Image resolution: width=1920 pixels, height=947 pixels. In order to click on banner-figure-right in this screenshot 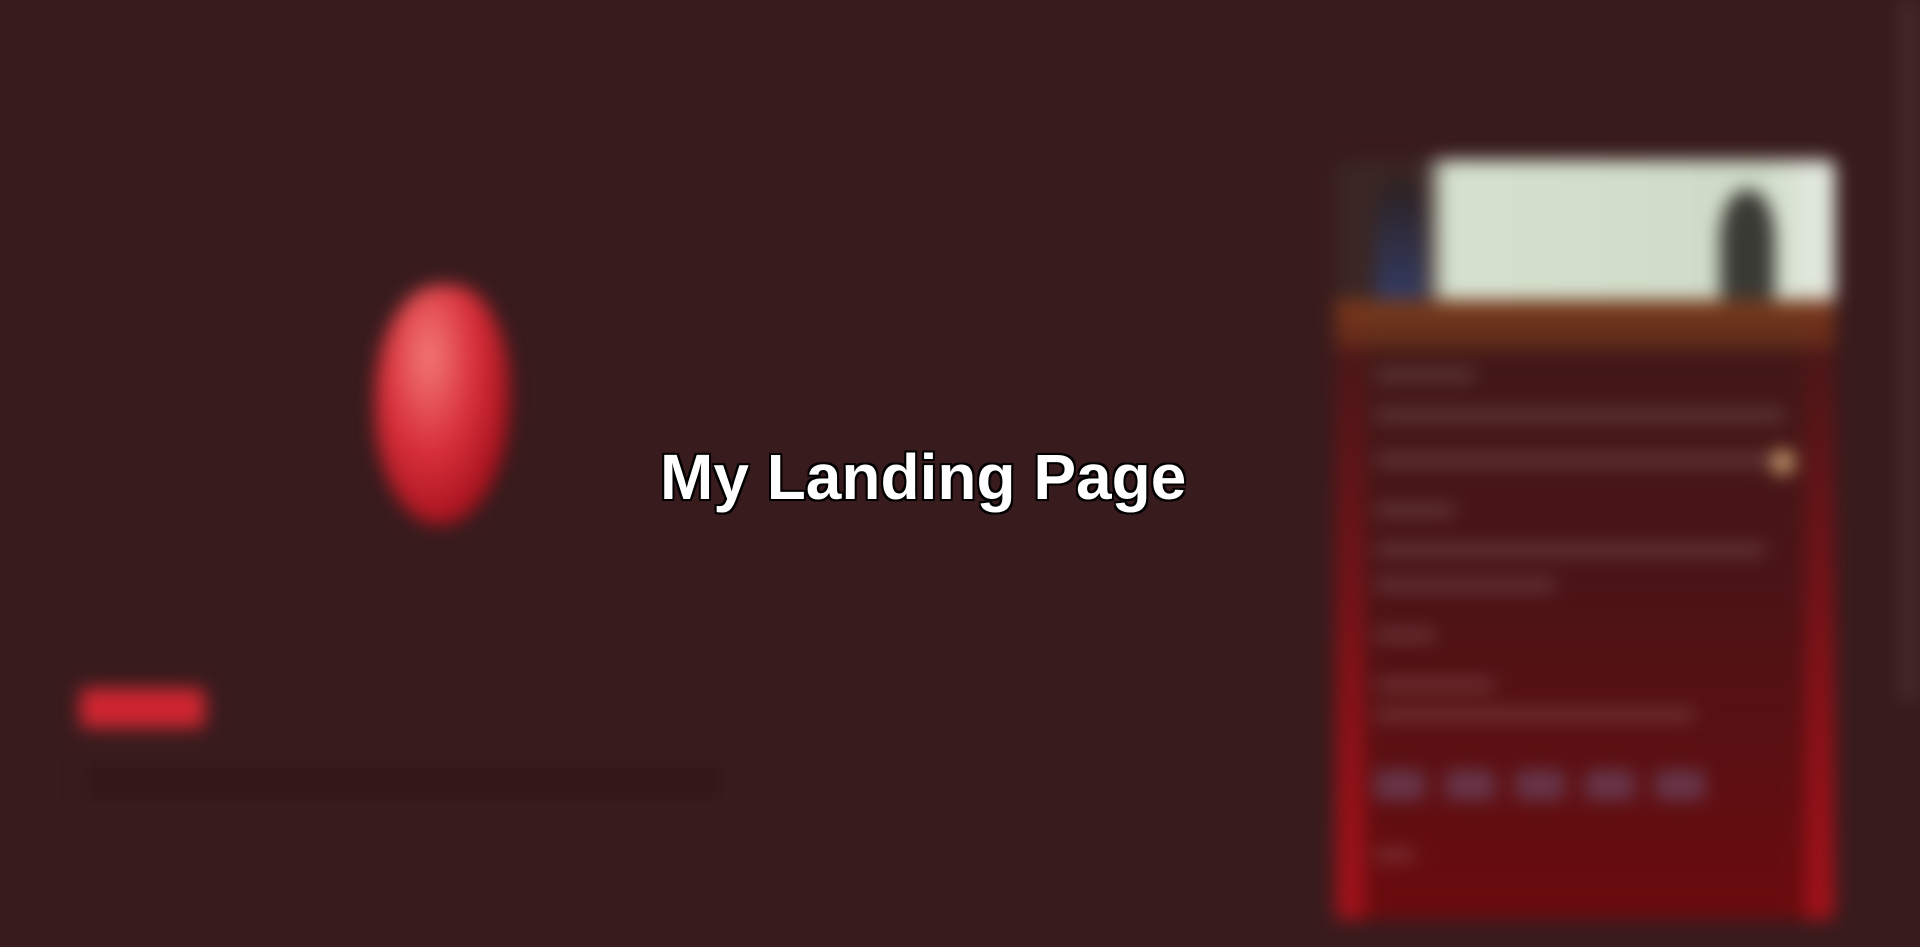, I will do `click(1747, 245)`.